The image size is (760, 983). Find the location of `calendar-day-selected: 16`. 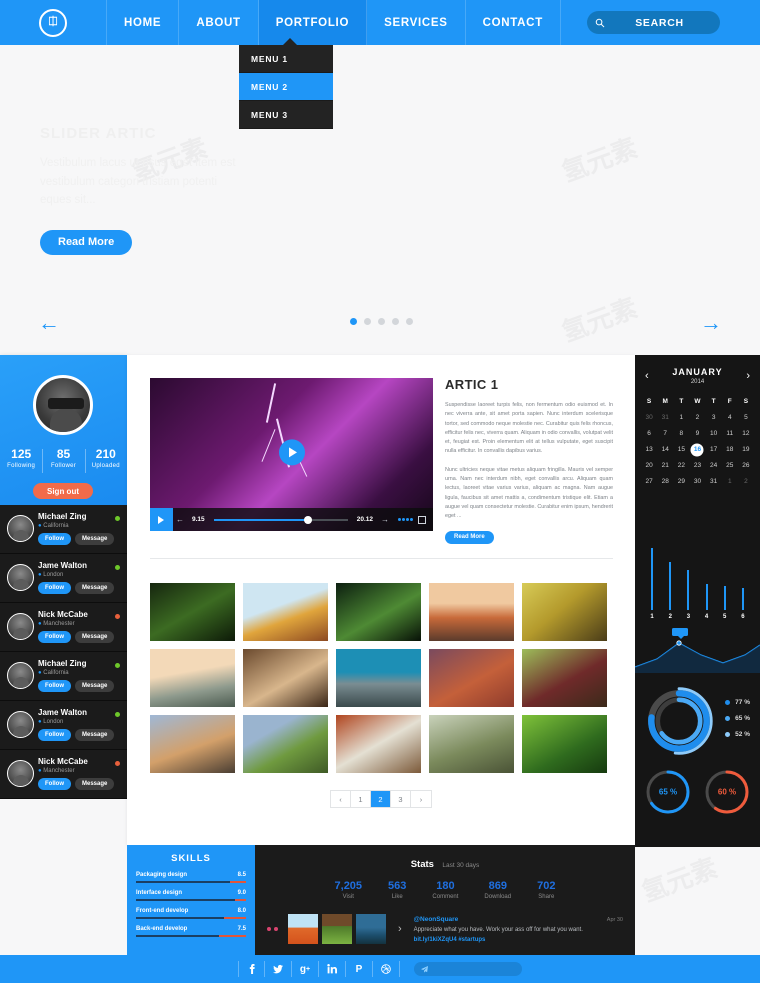

calendar-day-selected: 16 is located at coordinates (697, 449).